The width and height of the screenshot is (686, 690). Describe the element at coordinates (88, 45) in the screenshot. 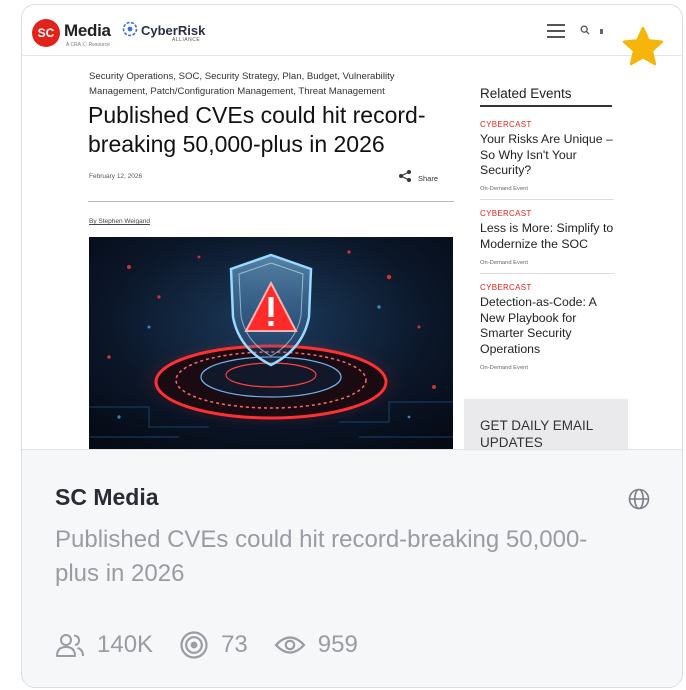

I see `sc-media-subline: A CRA Ⓒ Resource` at that location.